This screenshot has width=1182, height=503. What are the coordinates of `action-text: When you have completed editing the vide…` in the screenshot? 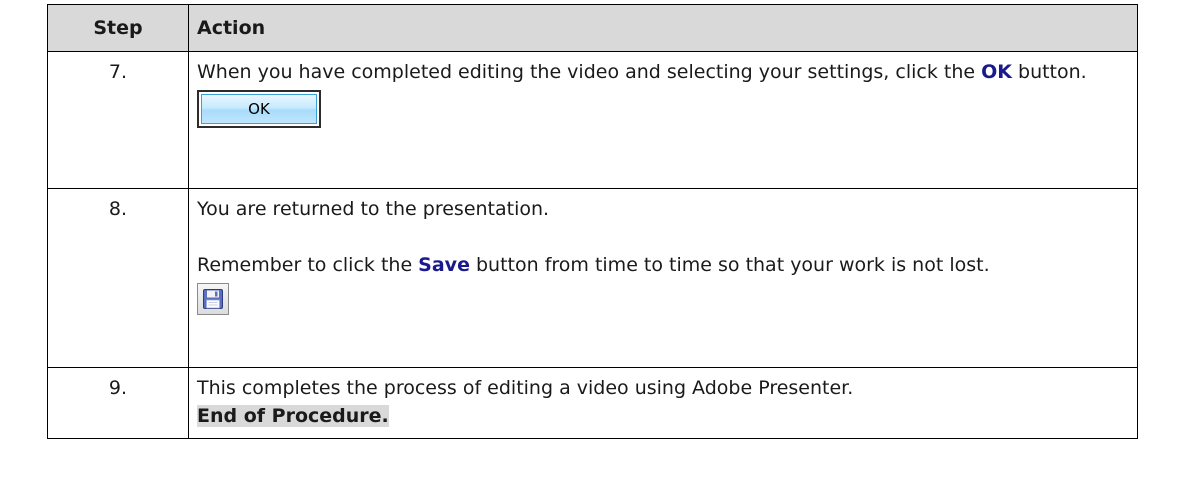 It's located at (662, 72).